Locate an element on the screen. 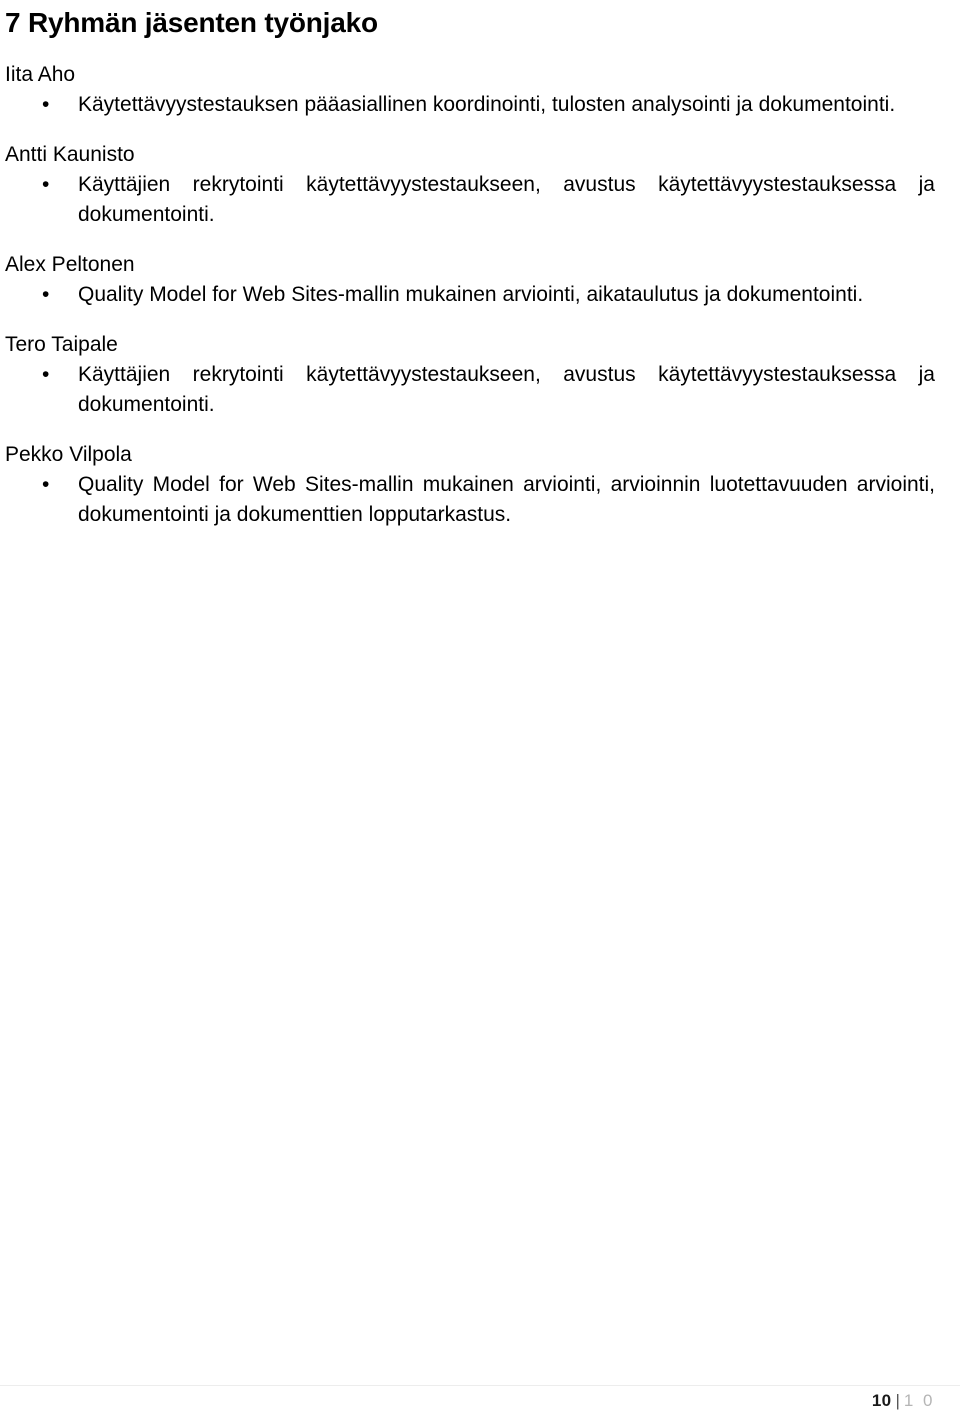 This screenshot has height=1417, width=960. member-name: Alex Peltonen is located at coordinates (70, 264).